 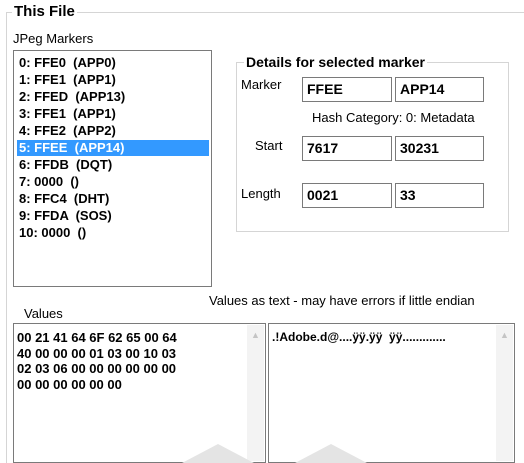 I want to click on list-item: 10: 0000 (), so click(x=113, y=233).